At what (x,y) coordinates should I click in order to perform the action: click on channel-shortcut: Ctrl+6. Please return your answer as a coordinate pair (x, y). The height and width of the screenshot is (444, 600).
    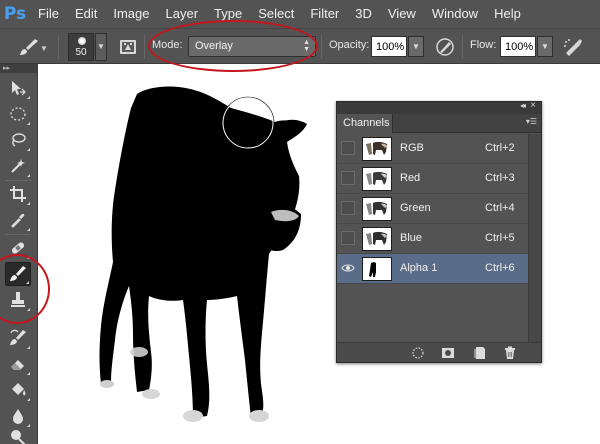
    Looking at the image, I should click on (500, 268).